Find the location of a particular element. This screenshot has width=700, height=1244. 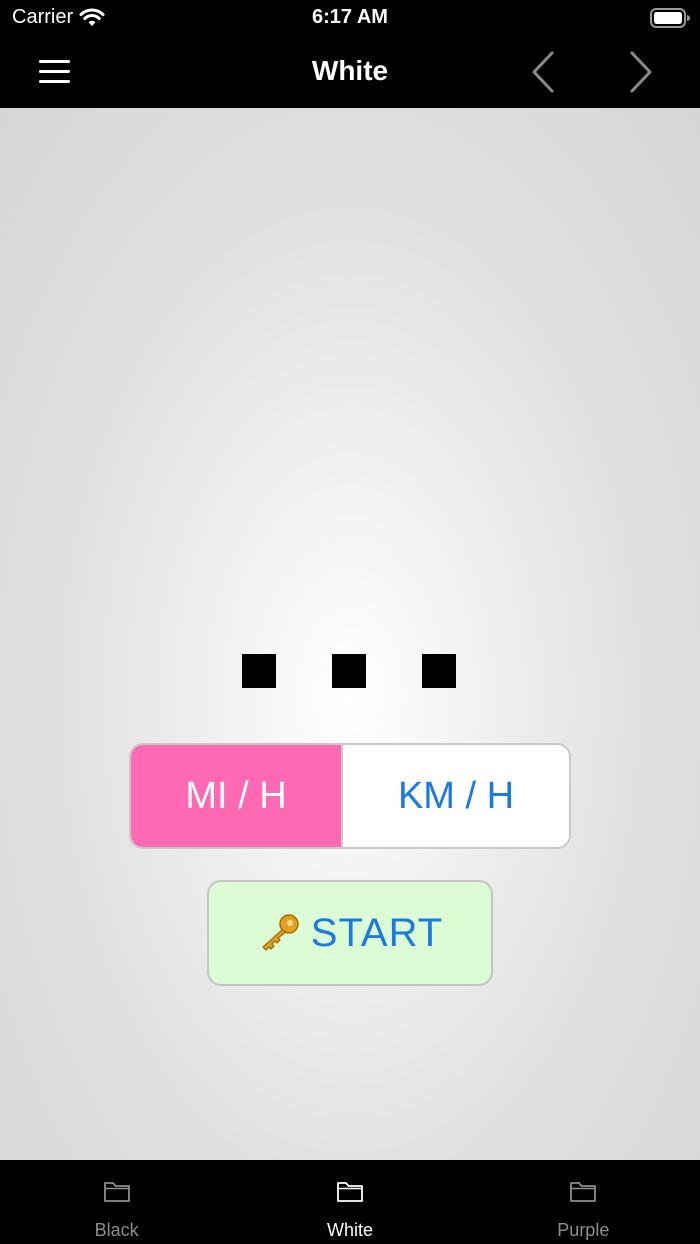

chevron-right-icon is located at coordinates (641, 72).